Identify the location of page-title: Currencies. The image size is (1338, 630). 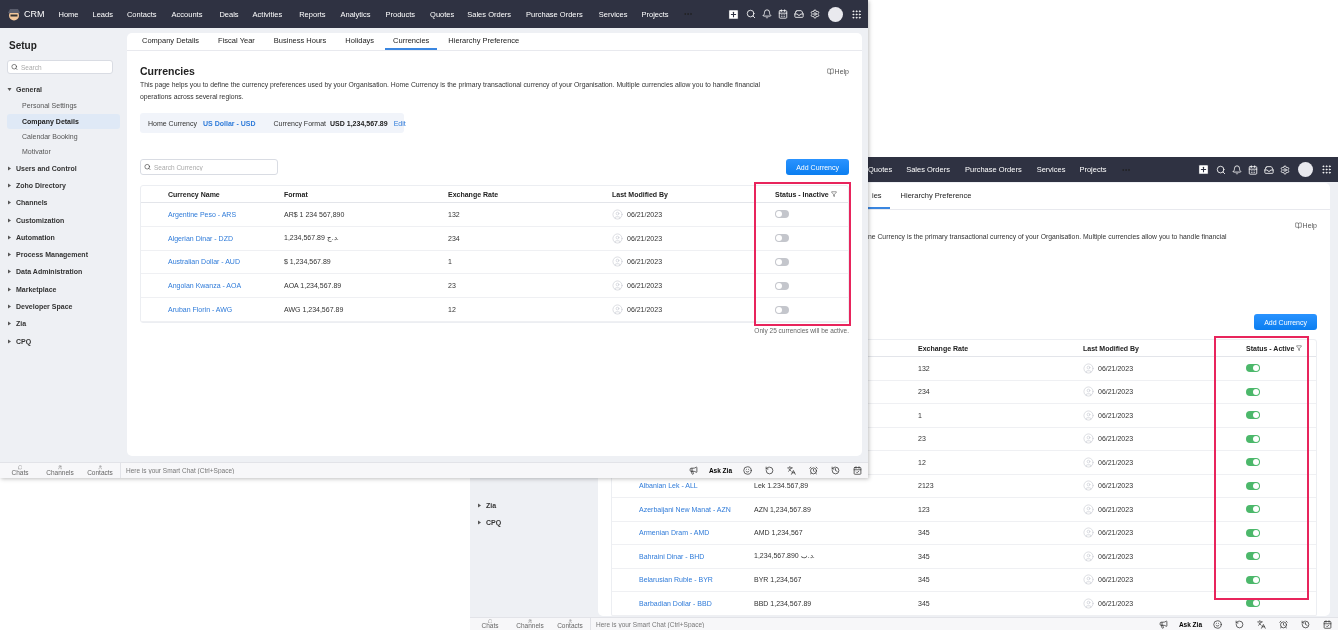
(167, 71).